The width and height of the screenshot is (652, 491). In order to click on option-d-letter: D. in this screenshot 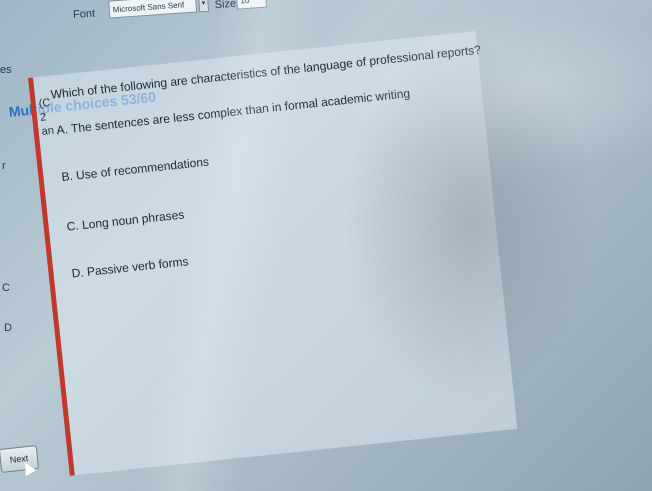, I will do `click(77, 273)`.